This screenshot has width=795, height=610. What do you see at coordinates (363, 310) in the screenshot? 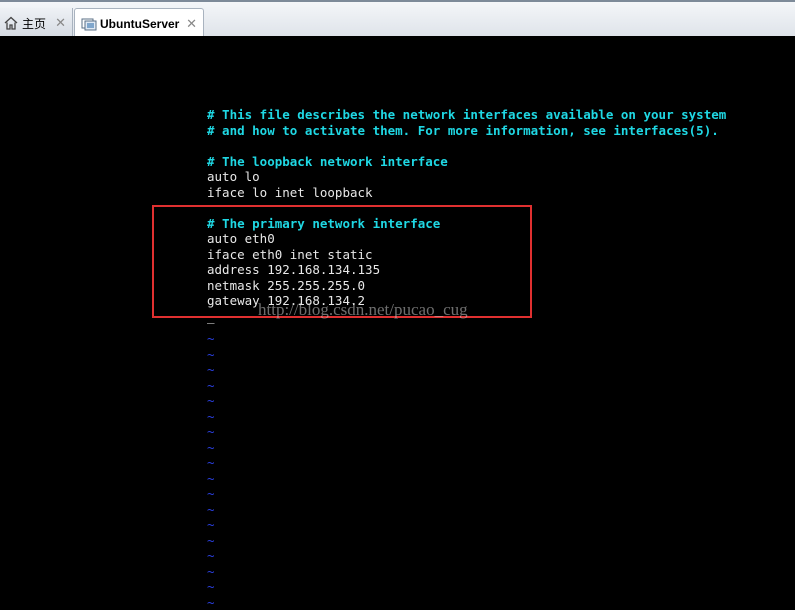
I see `watermark: http://blog.csdn.net/pucao_cug` at bounding box center [363, 310].